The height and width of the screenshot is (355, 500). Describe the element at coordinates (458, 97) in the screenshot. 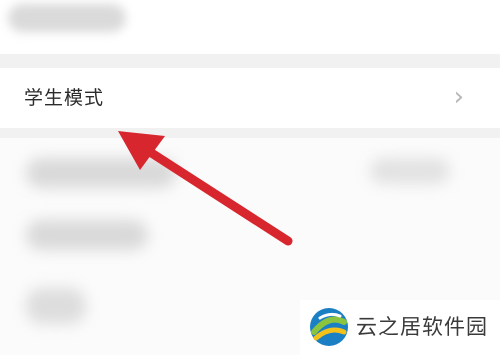

I see `chevron-right-icon: ›` at that location.